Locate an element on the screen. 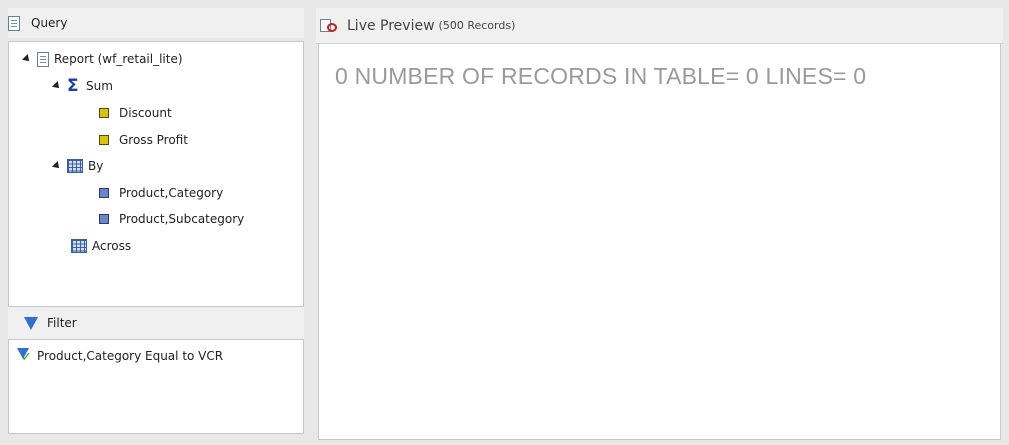 The width and height of the screenshot is (1009, 445). tree-node-product-subcategory: Product,Subcategory is located at coordinates (171, 219).